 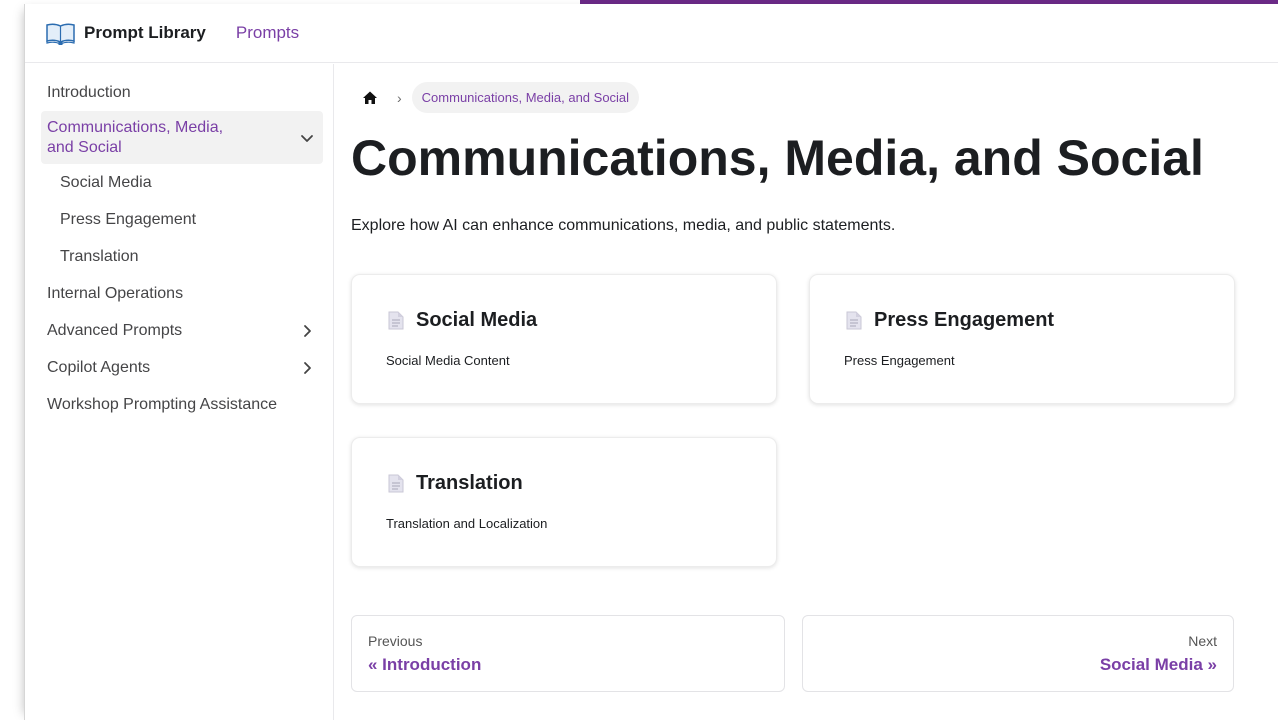 I want to click on sidebar-item-advanced-prompts: Advanced Prompts, so click(x=182, y=330).